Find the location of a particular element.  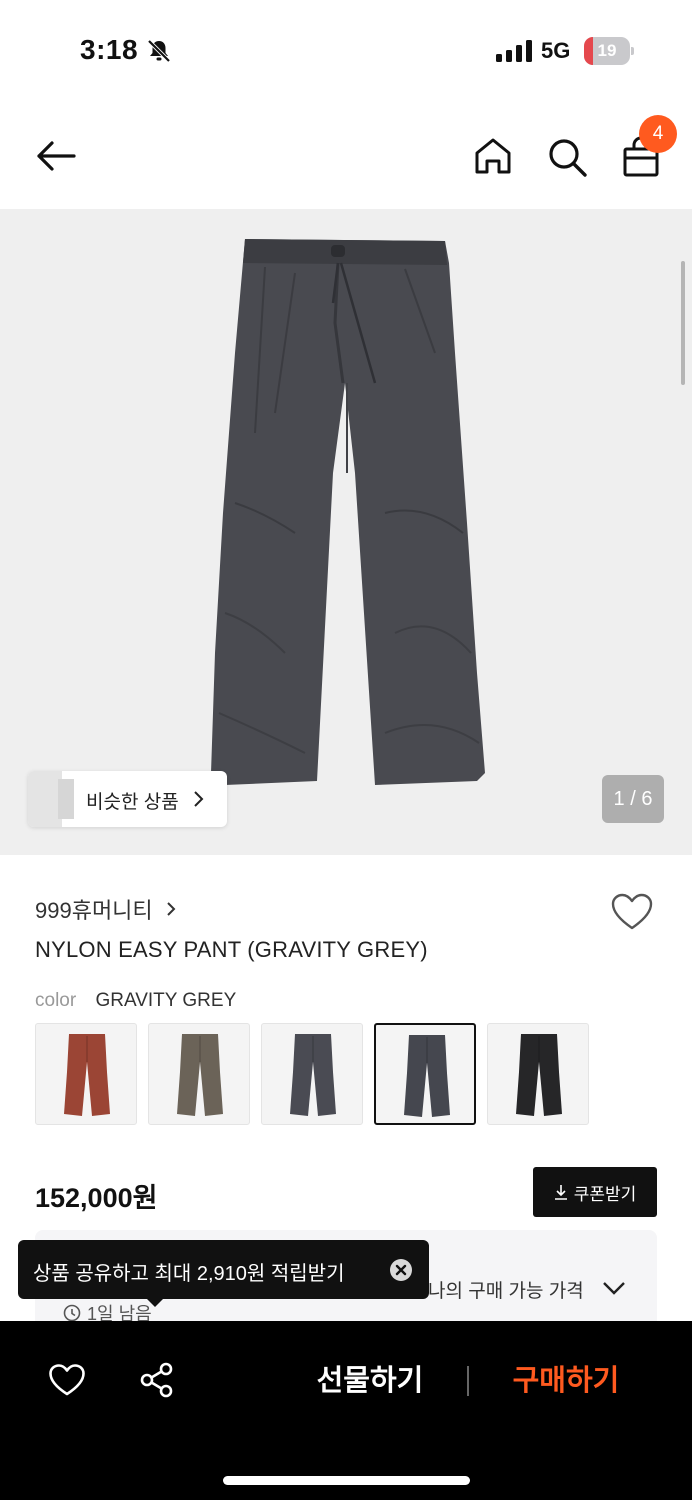

network-label: 5G is located at coordinates (556, 50).